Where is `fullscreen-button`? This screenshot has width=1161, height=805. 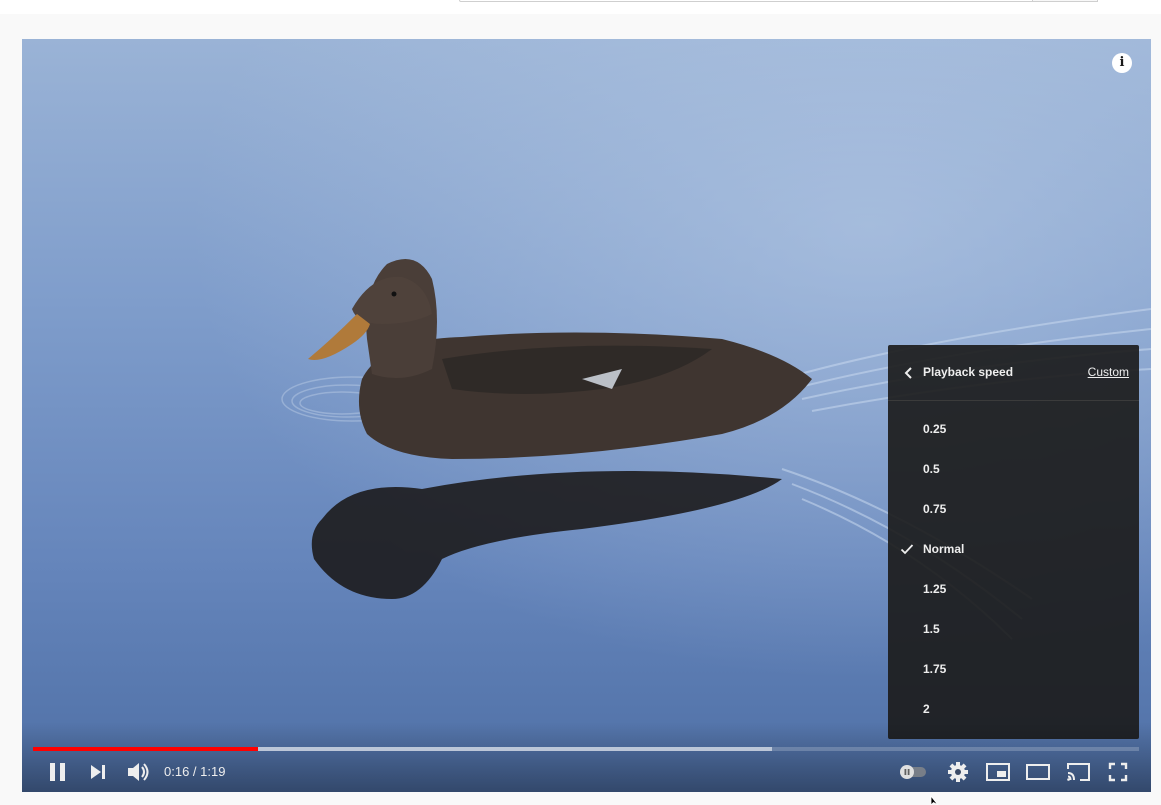 fullscreen-button is located at coordinates (1118, 772).